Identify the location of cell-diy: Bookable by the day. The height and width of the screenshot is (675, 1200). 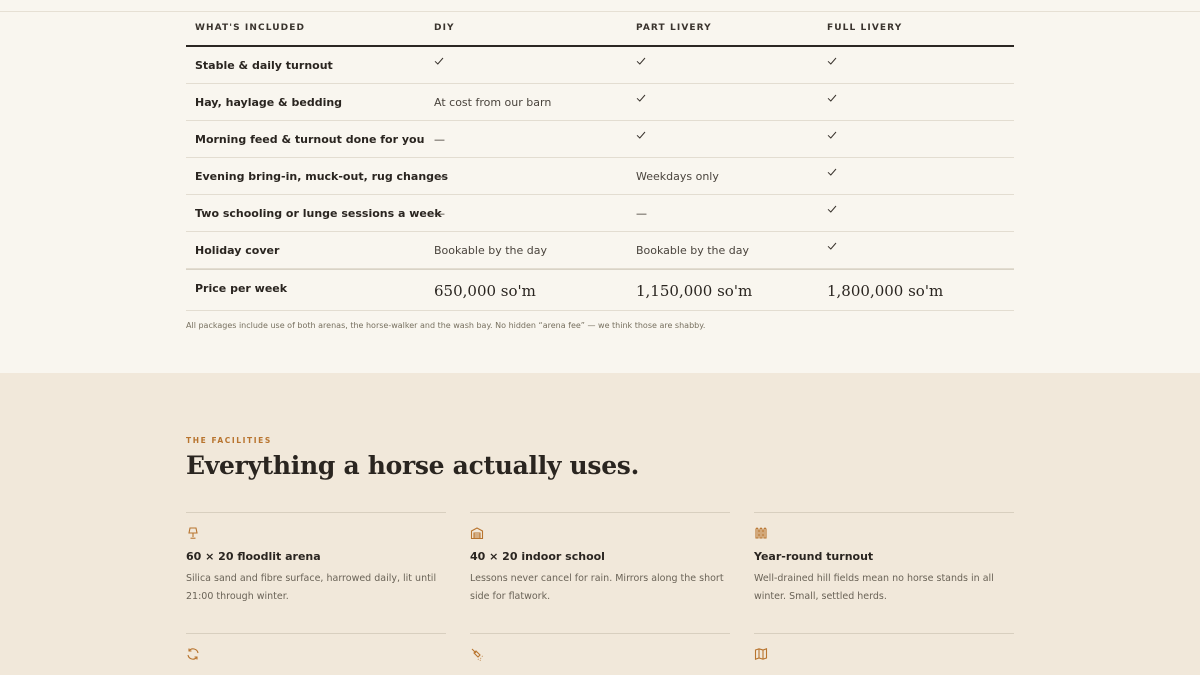
(490, 250).